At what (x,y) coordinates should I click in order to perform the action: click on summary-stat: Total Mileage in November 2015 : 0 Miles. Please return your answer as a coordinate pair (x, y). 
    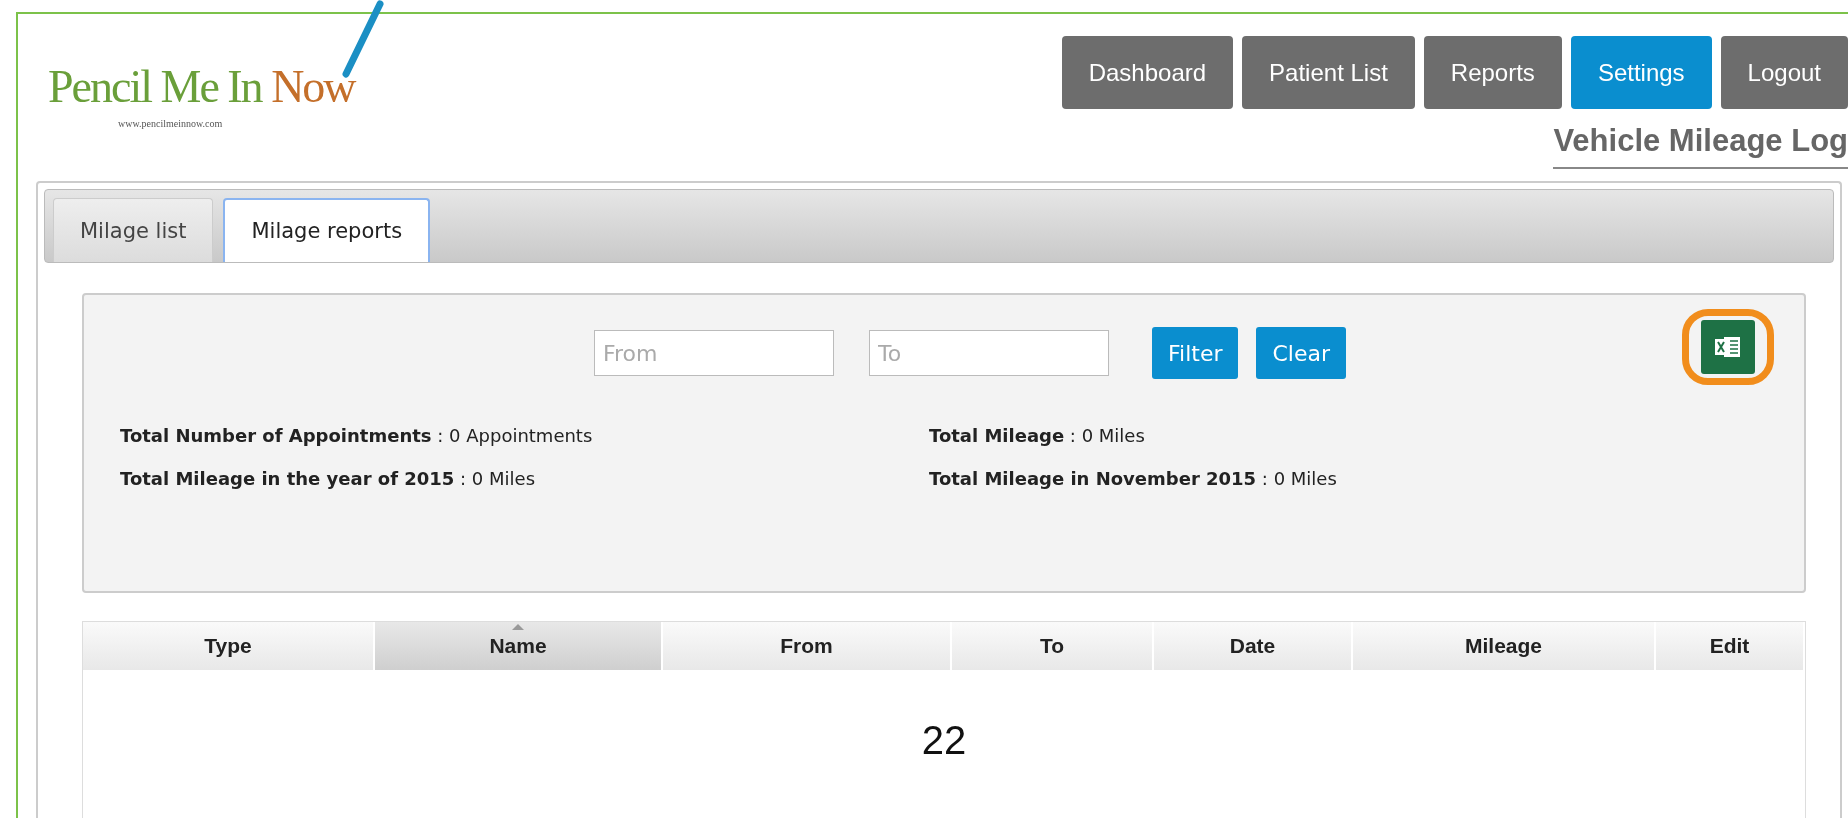
    Looking at the image, I should click on (1133, 478).